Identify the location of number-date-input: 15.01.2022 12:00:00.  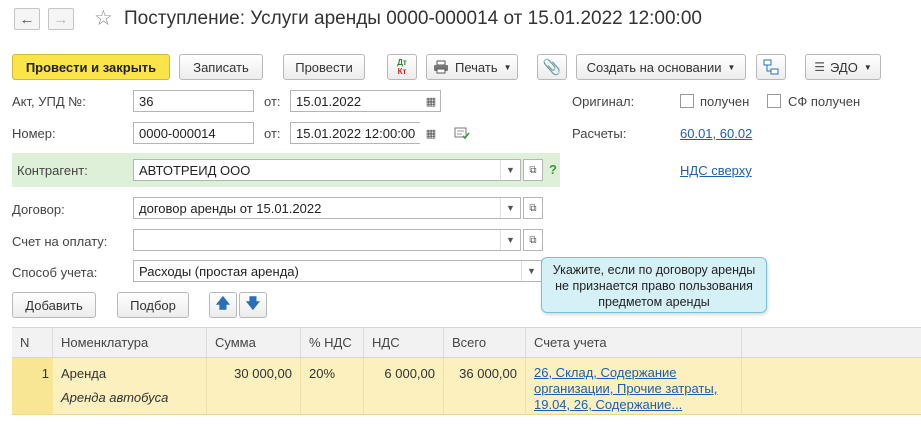
(365, 133).